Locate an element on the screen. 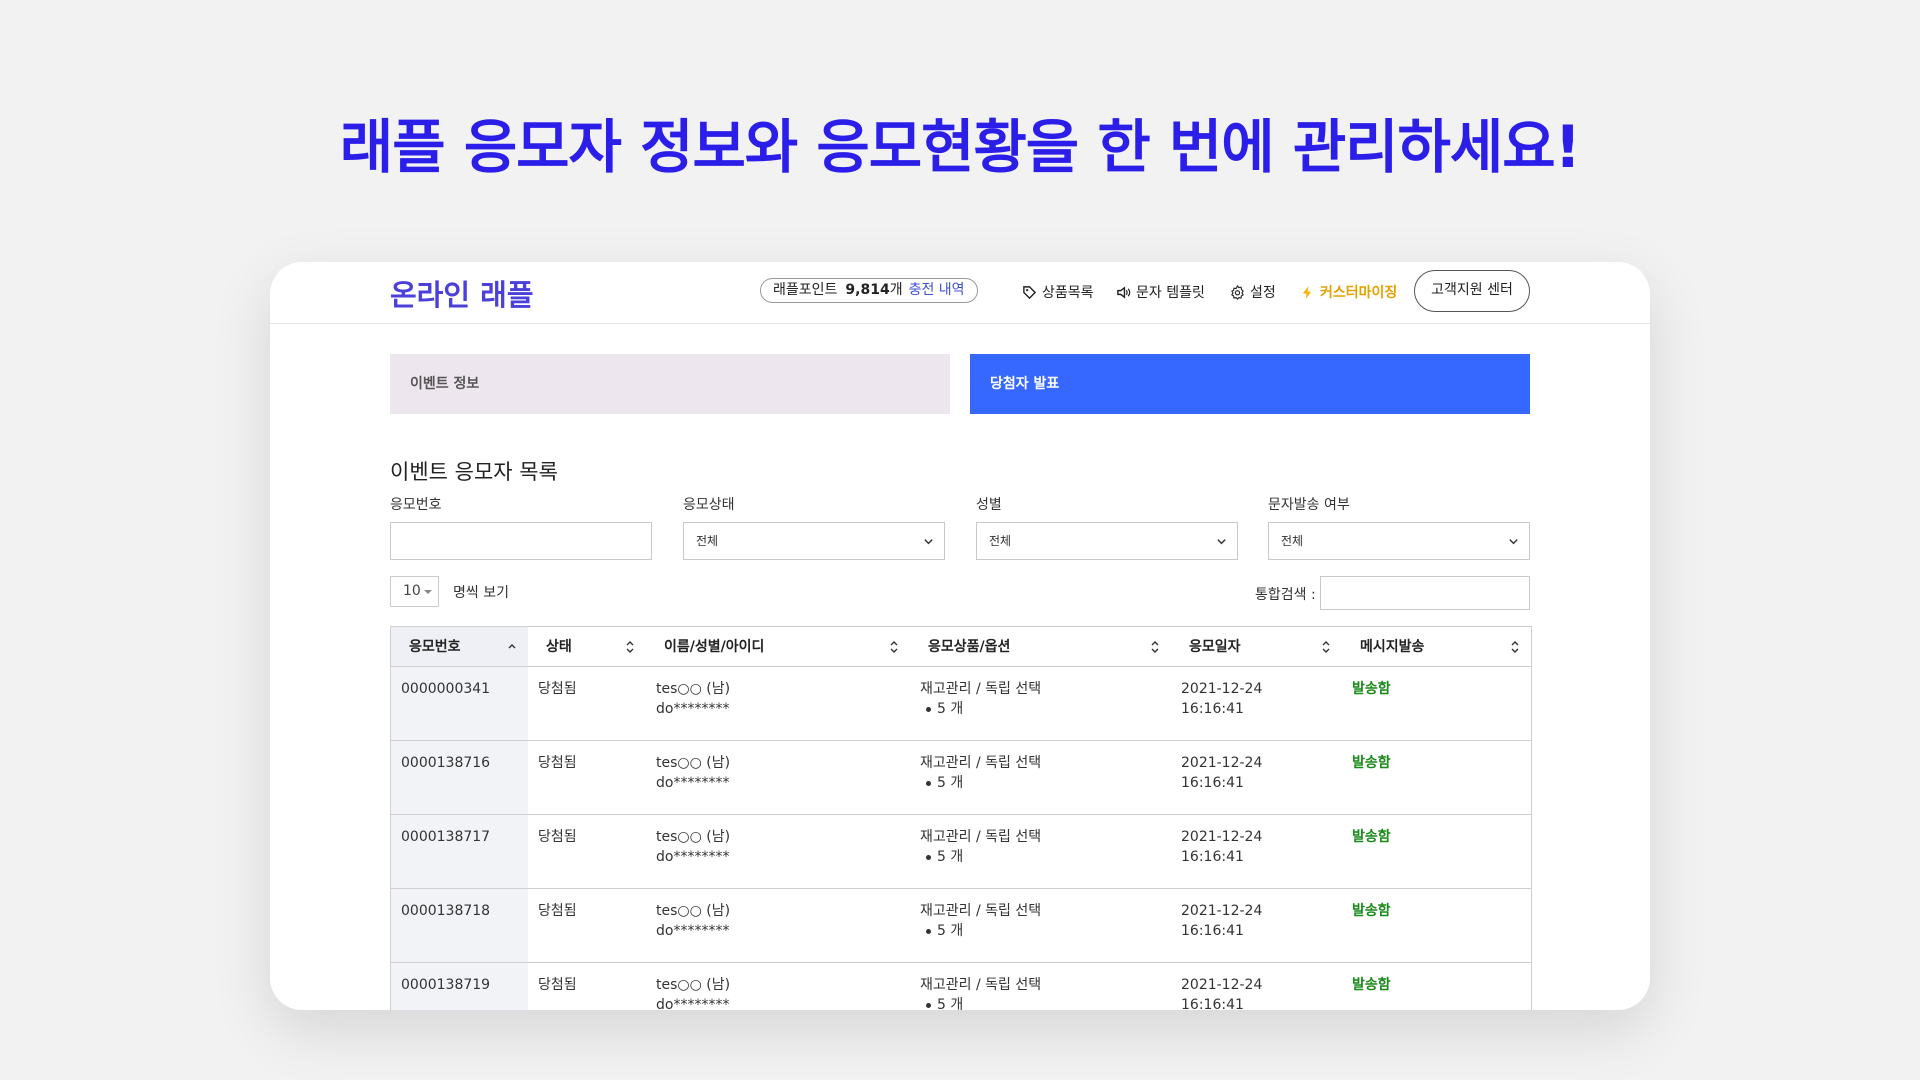 This screenshot has height=1080, width=1920. nav-settings: 설정 is located at coordinates (1253, 292).